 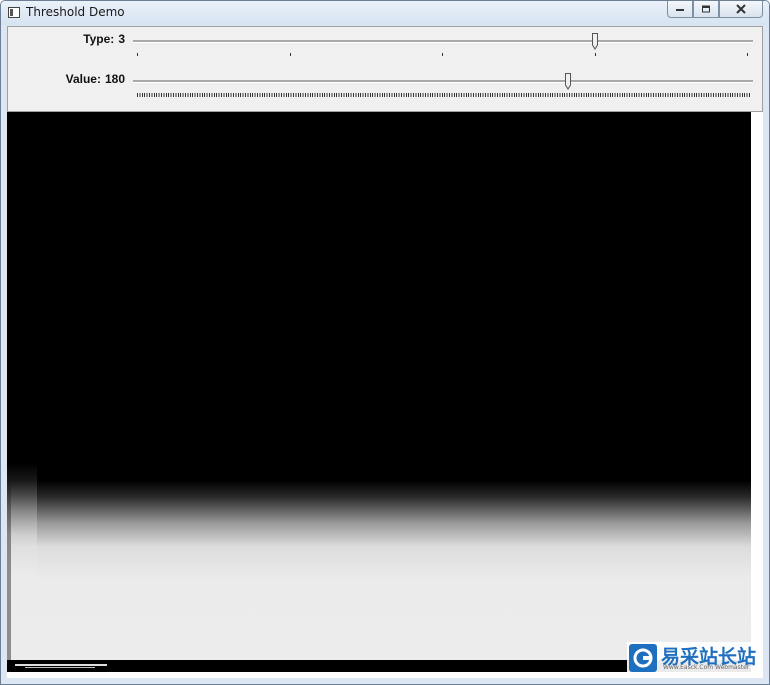 What do you see at coordinates (75, 12) in the screenshot?
I see `window-title: Threshold Demo` at bounding box center [75, 12].